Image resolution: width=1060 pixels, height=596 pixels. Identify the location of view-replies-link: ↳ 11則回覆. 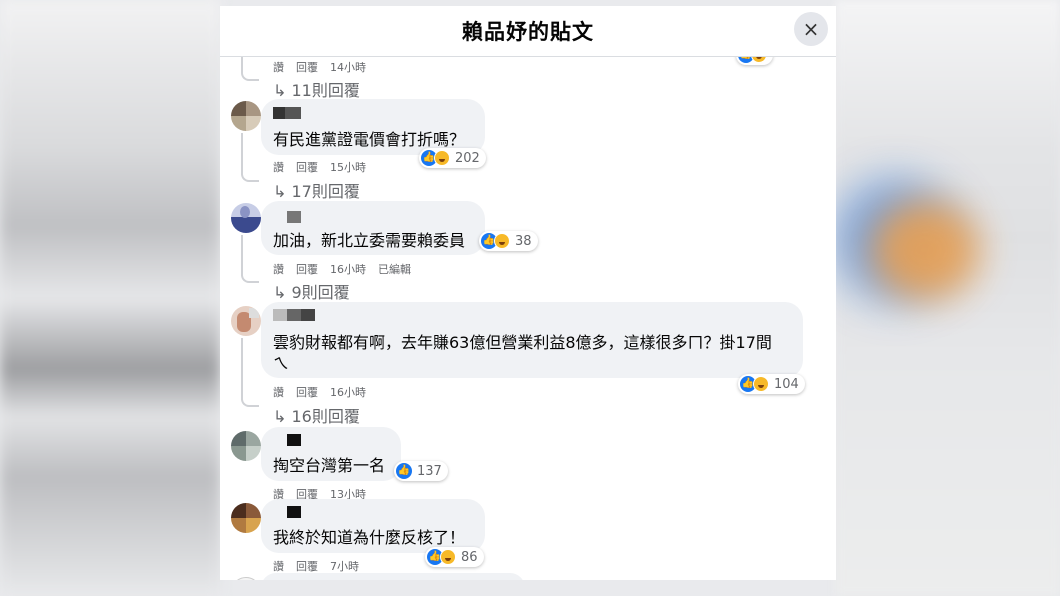
(316, 89).